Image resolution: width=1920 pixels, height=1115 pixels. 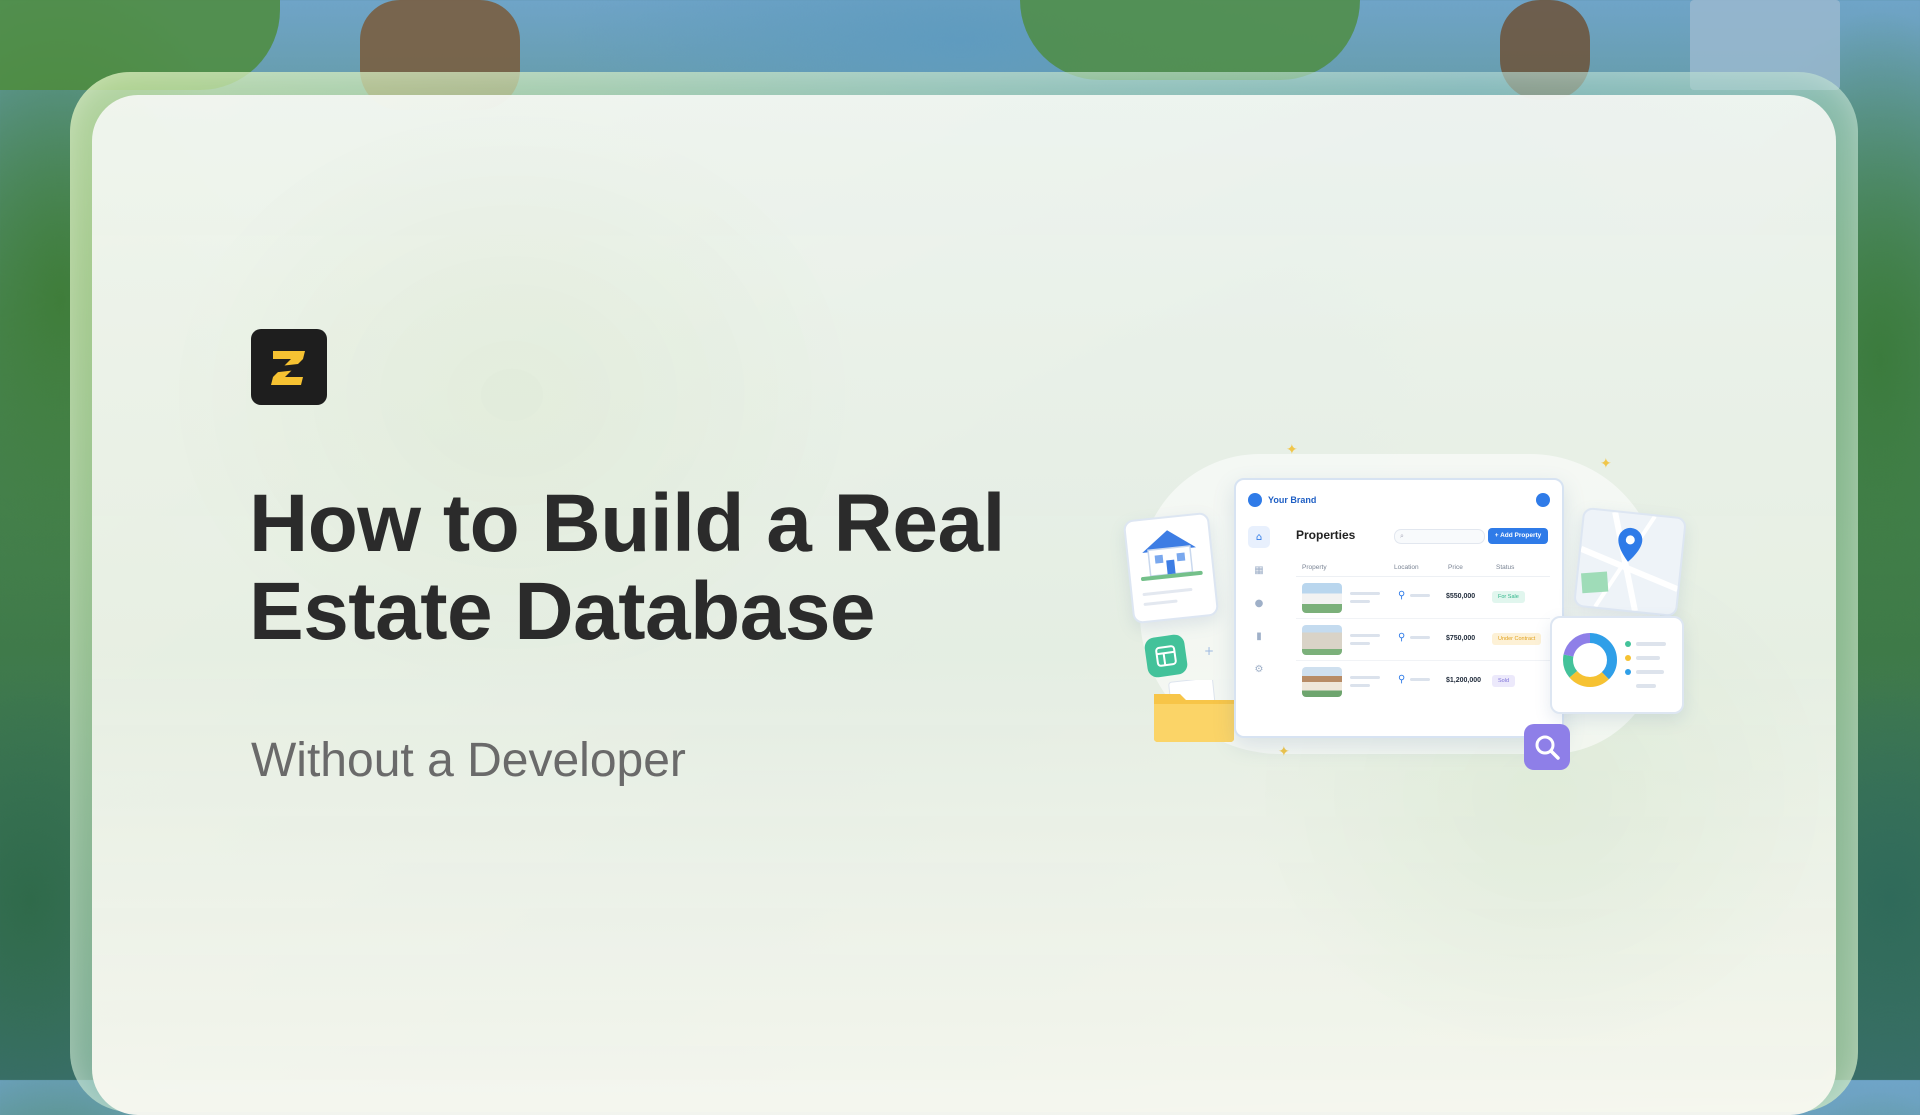 I want to click on title-line: How to Build a Real, so click(x=627, y=523).